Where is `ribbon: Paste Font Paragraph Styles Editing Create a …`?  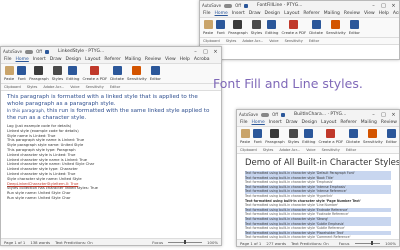
ribbon: Paste Font Paragraph Styles Editing Create a … is located at coordinates (299, 28).